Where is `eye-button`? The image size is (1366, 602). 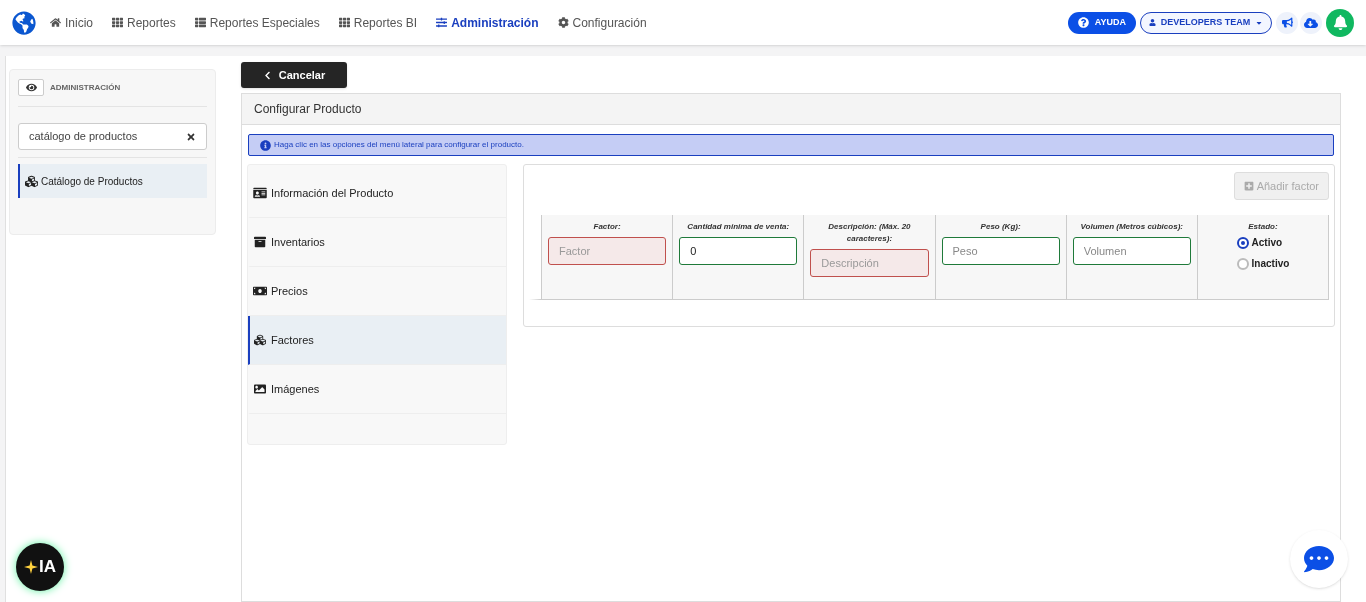
eye-button is located at coordinates (31, 87).